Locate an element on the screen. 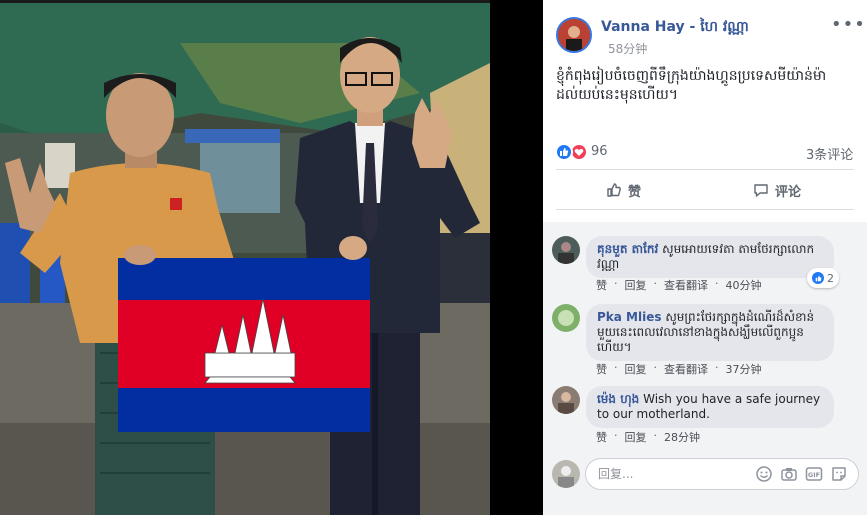 This screenshot has height=515, width=867. comment-author: គុនមួត តាកែវ is located at coordinates (627, 249).